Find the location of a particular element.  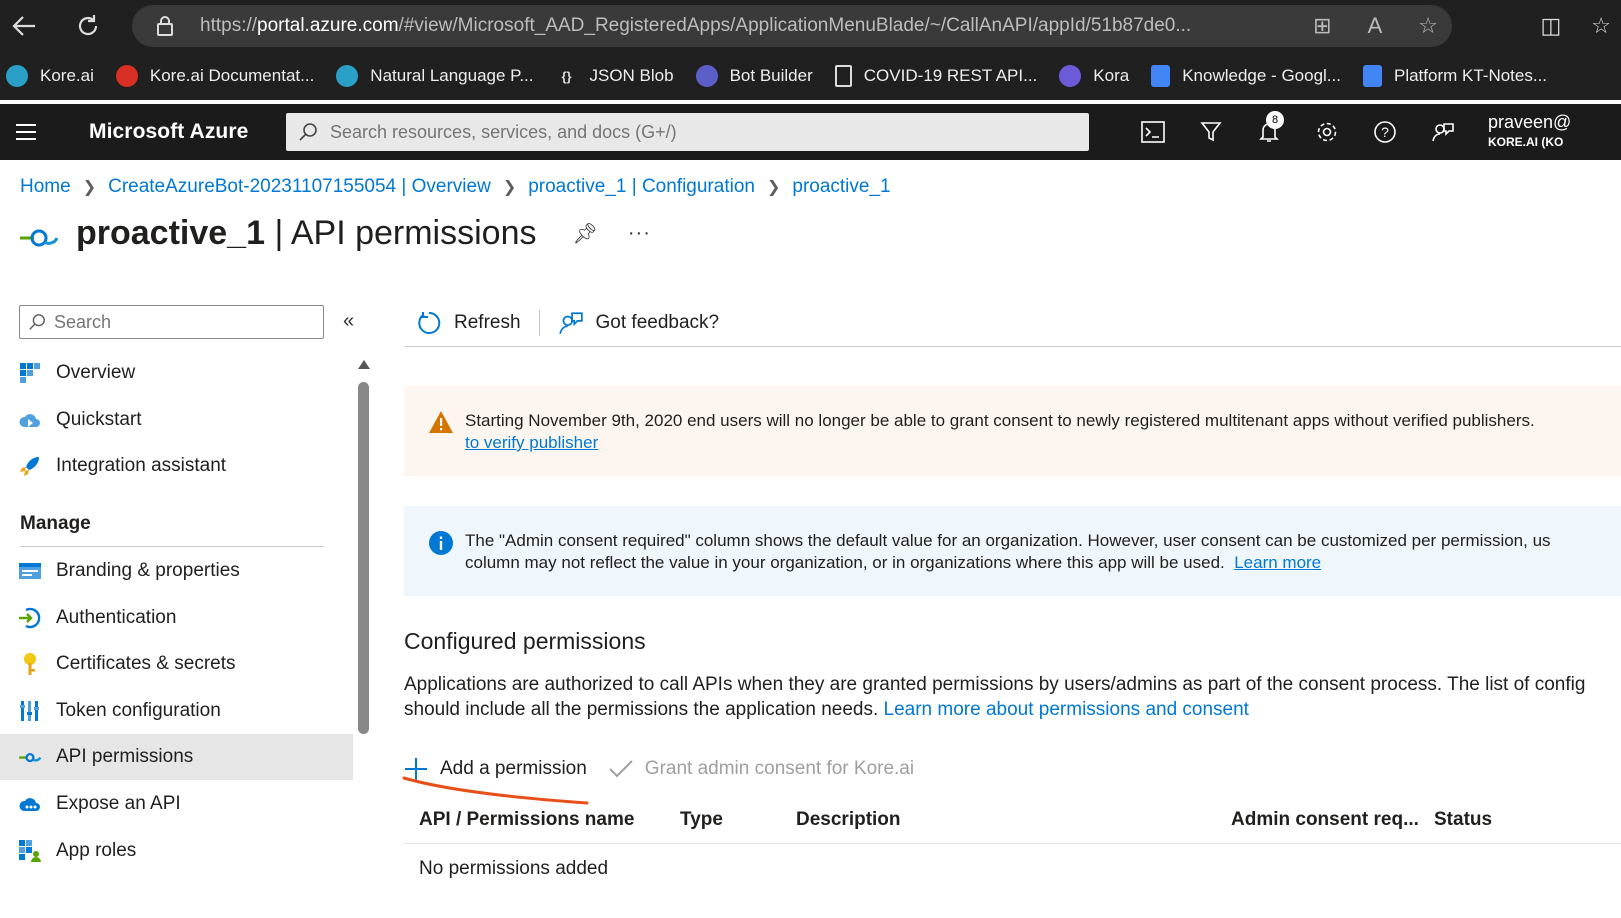

scroll-up-arrow-icon is located at coordinates (364, 364).